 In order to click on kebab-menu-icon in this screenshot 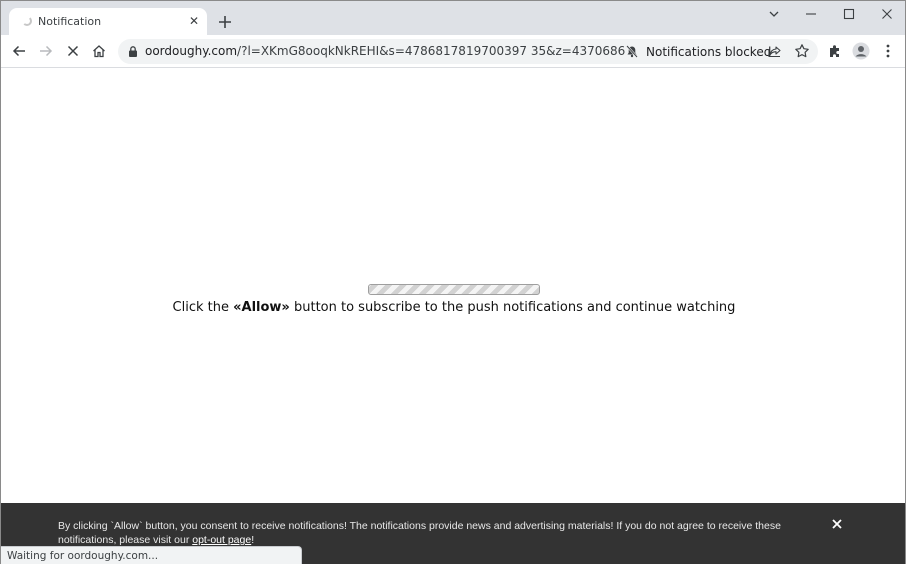, I will do `click(888, 51)`.